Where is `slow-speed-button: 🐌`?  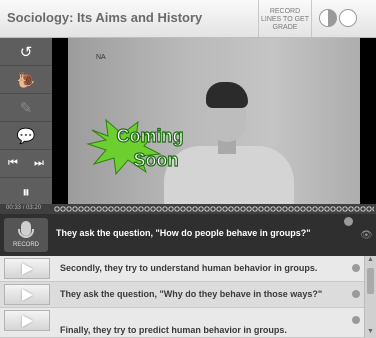 slow-speed-button: 🐌 is located at coordinates (26, 80).